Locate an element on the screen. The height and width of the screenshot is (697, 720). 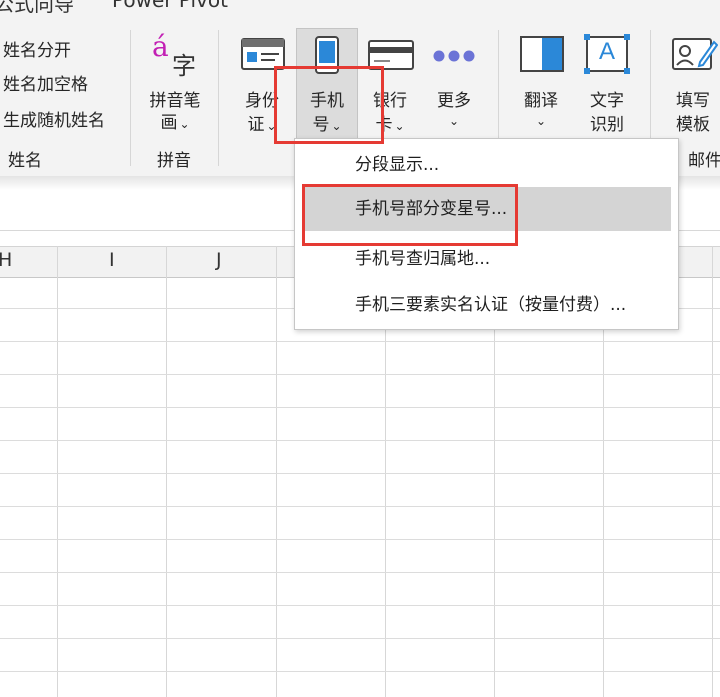
id-card-label: 身份 is located at coordinates (262, 101).